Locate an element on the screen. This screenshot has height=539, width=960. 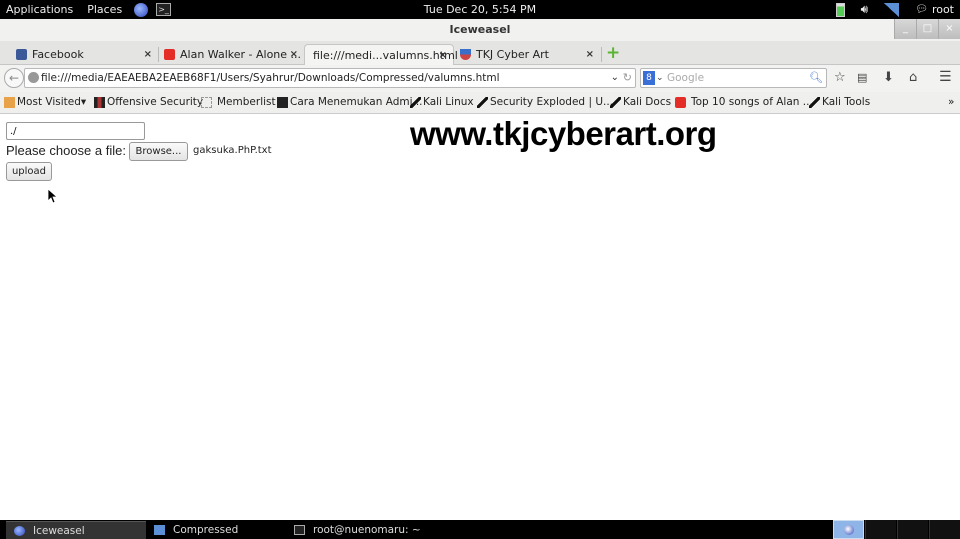
back-button: ← is located at coordinates (14, 78).